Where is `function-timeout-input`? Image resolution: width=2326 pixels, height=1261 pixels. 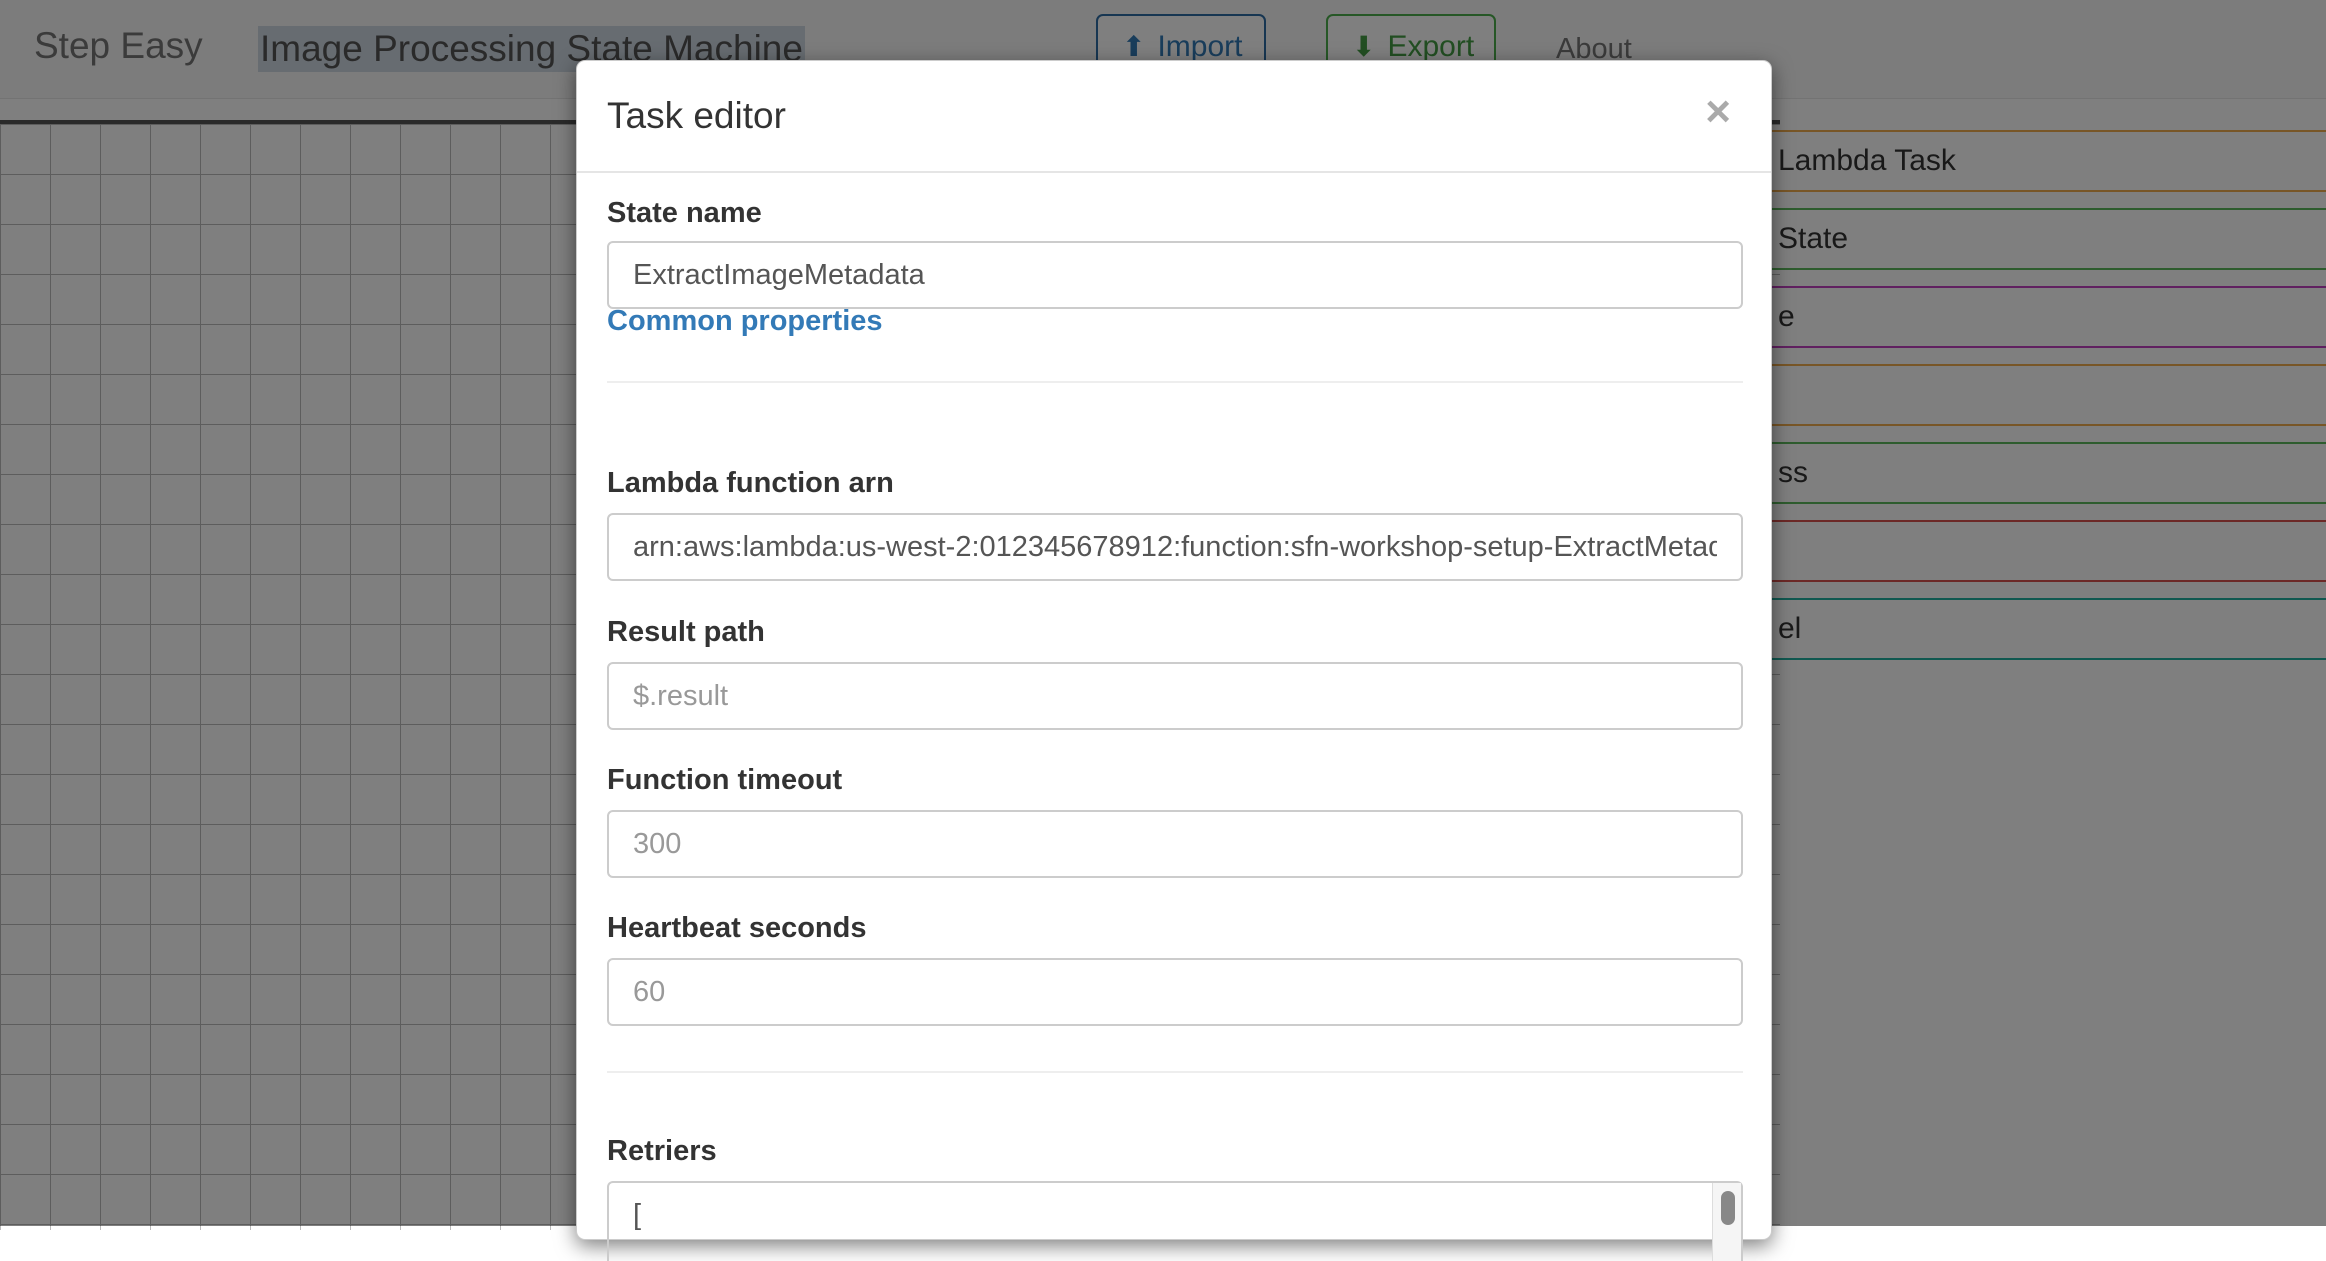 function-timeout-input is located at coordinates (1175, 844).